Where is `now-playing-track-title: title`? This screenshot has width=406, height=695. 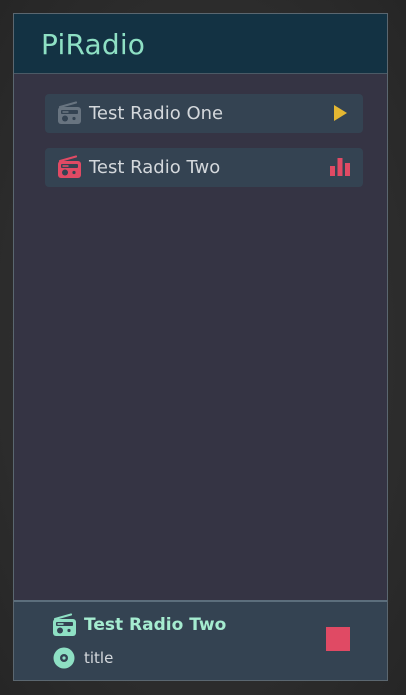 now-playing-track-title: title is located at coordinates (99, 658).